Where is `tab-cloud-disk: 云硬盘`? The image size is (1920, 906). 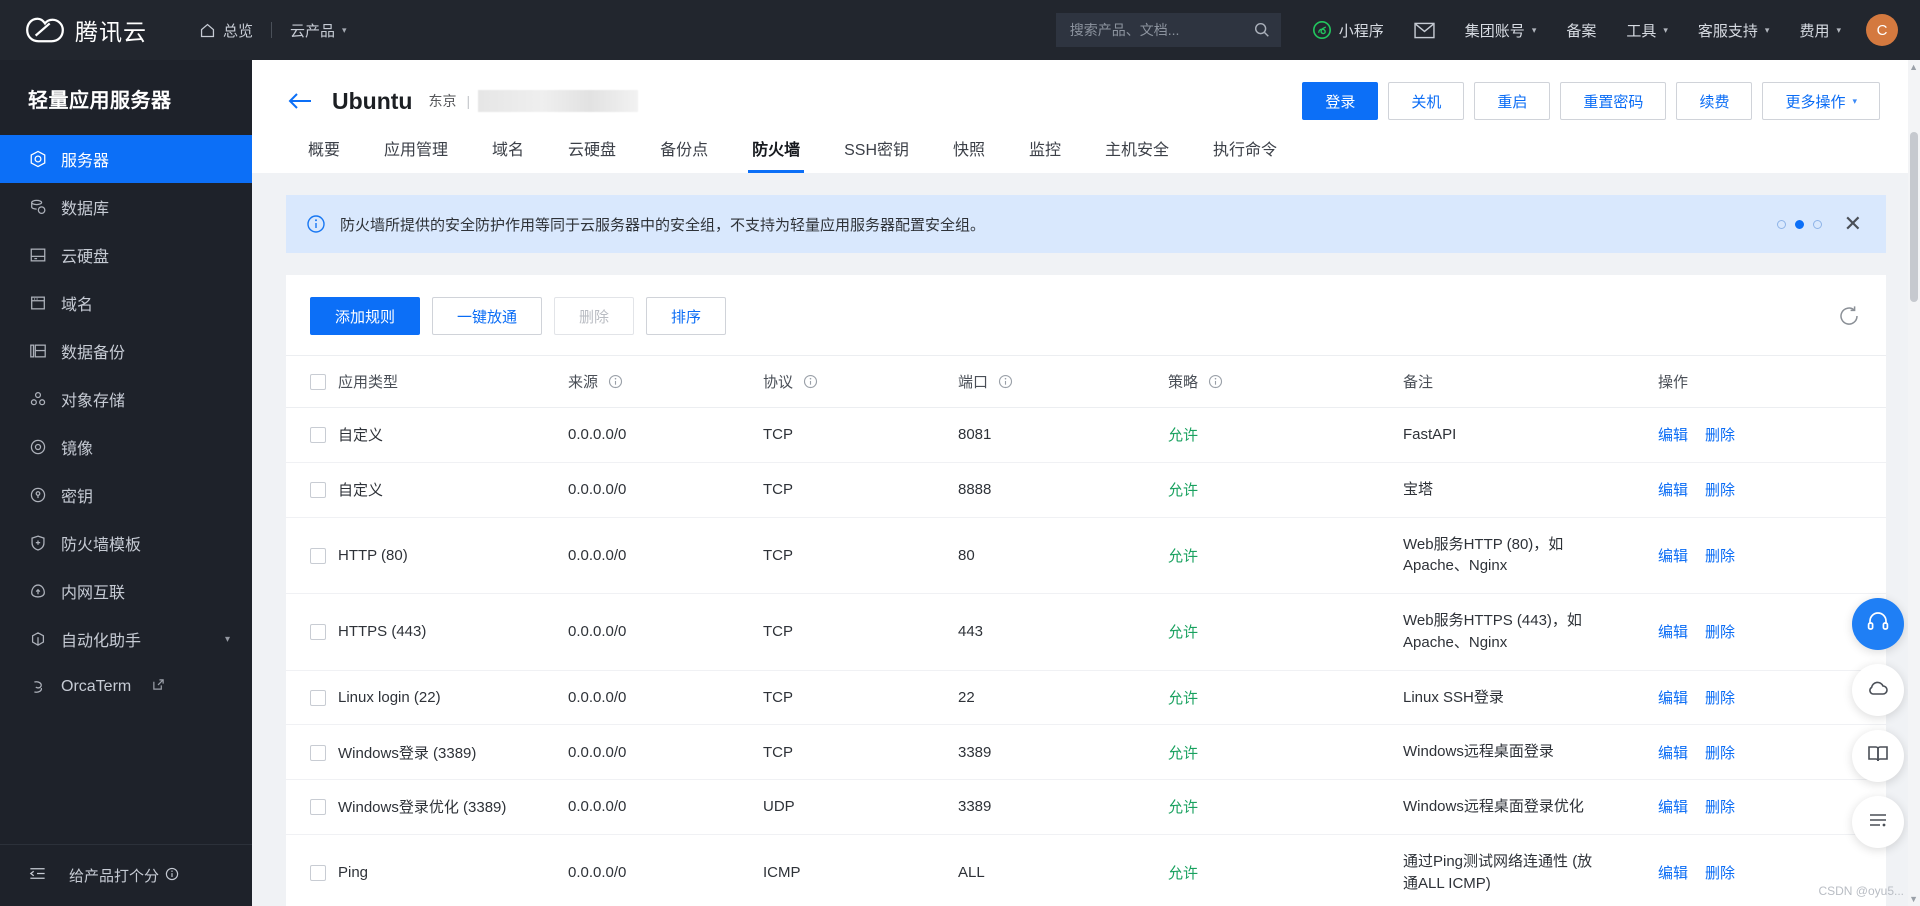
tab-cloud-disk: 云硬盘 is located at coordinates (592, 154).